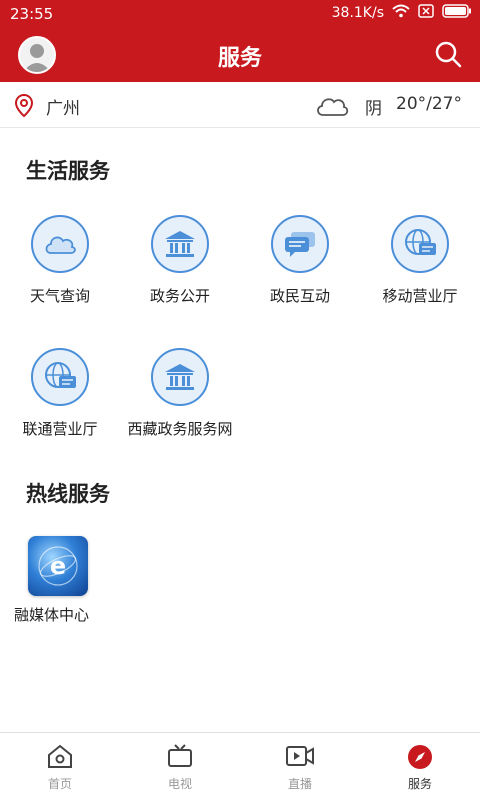  I want to click on city-name: 广州, so click(63, 106).